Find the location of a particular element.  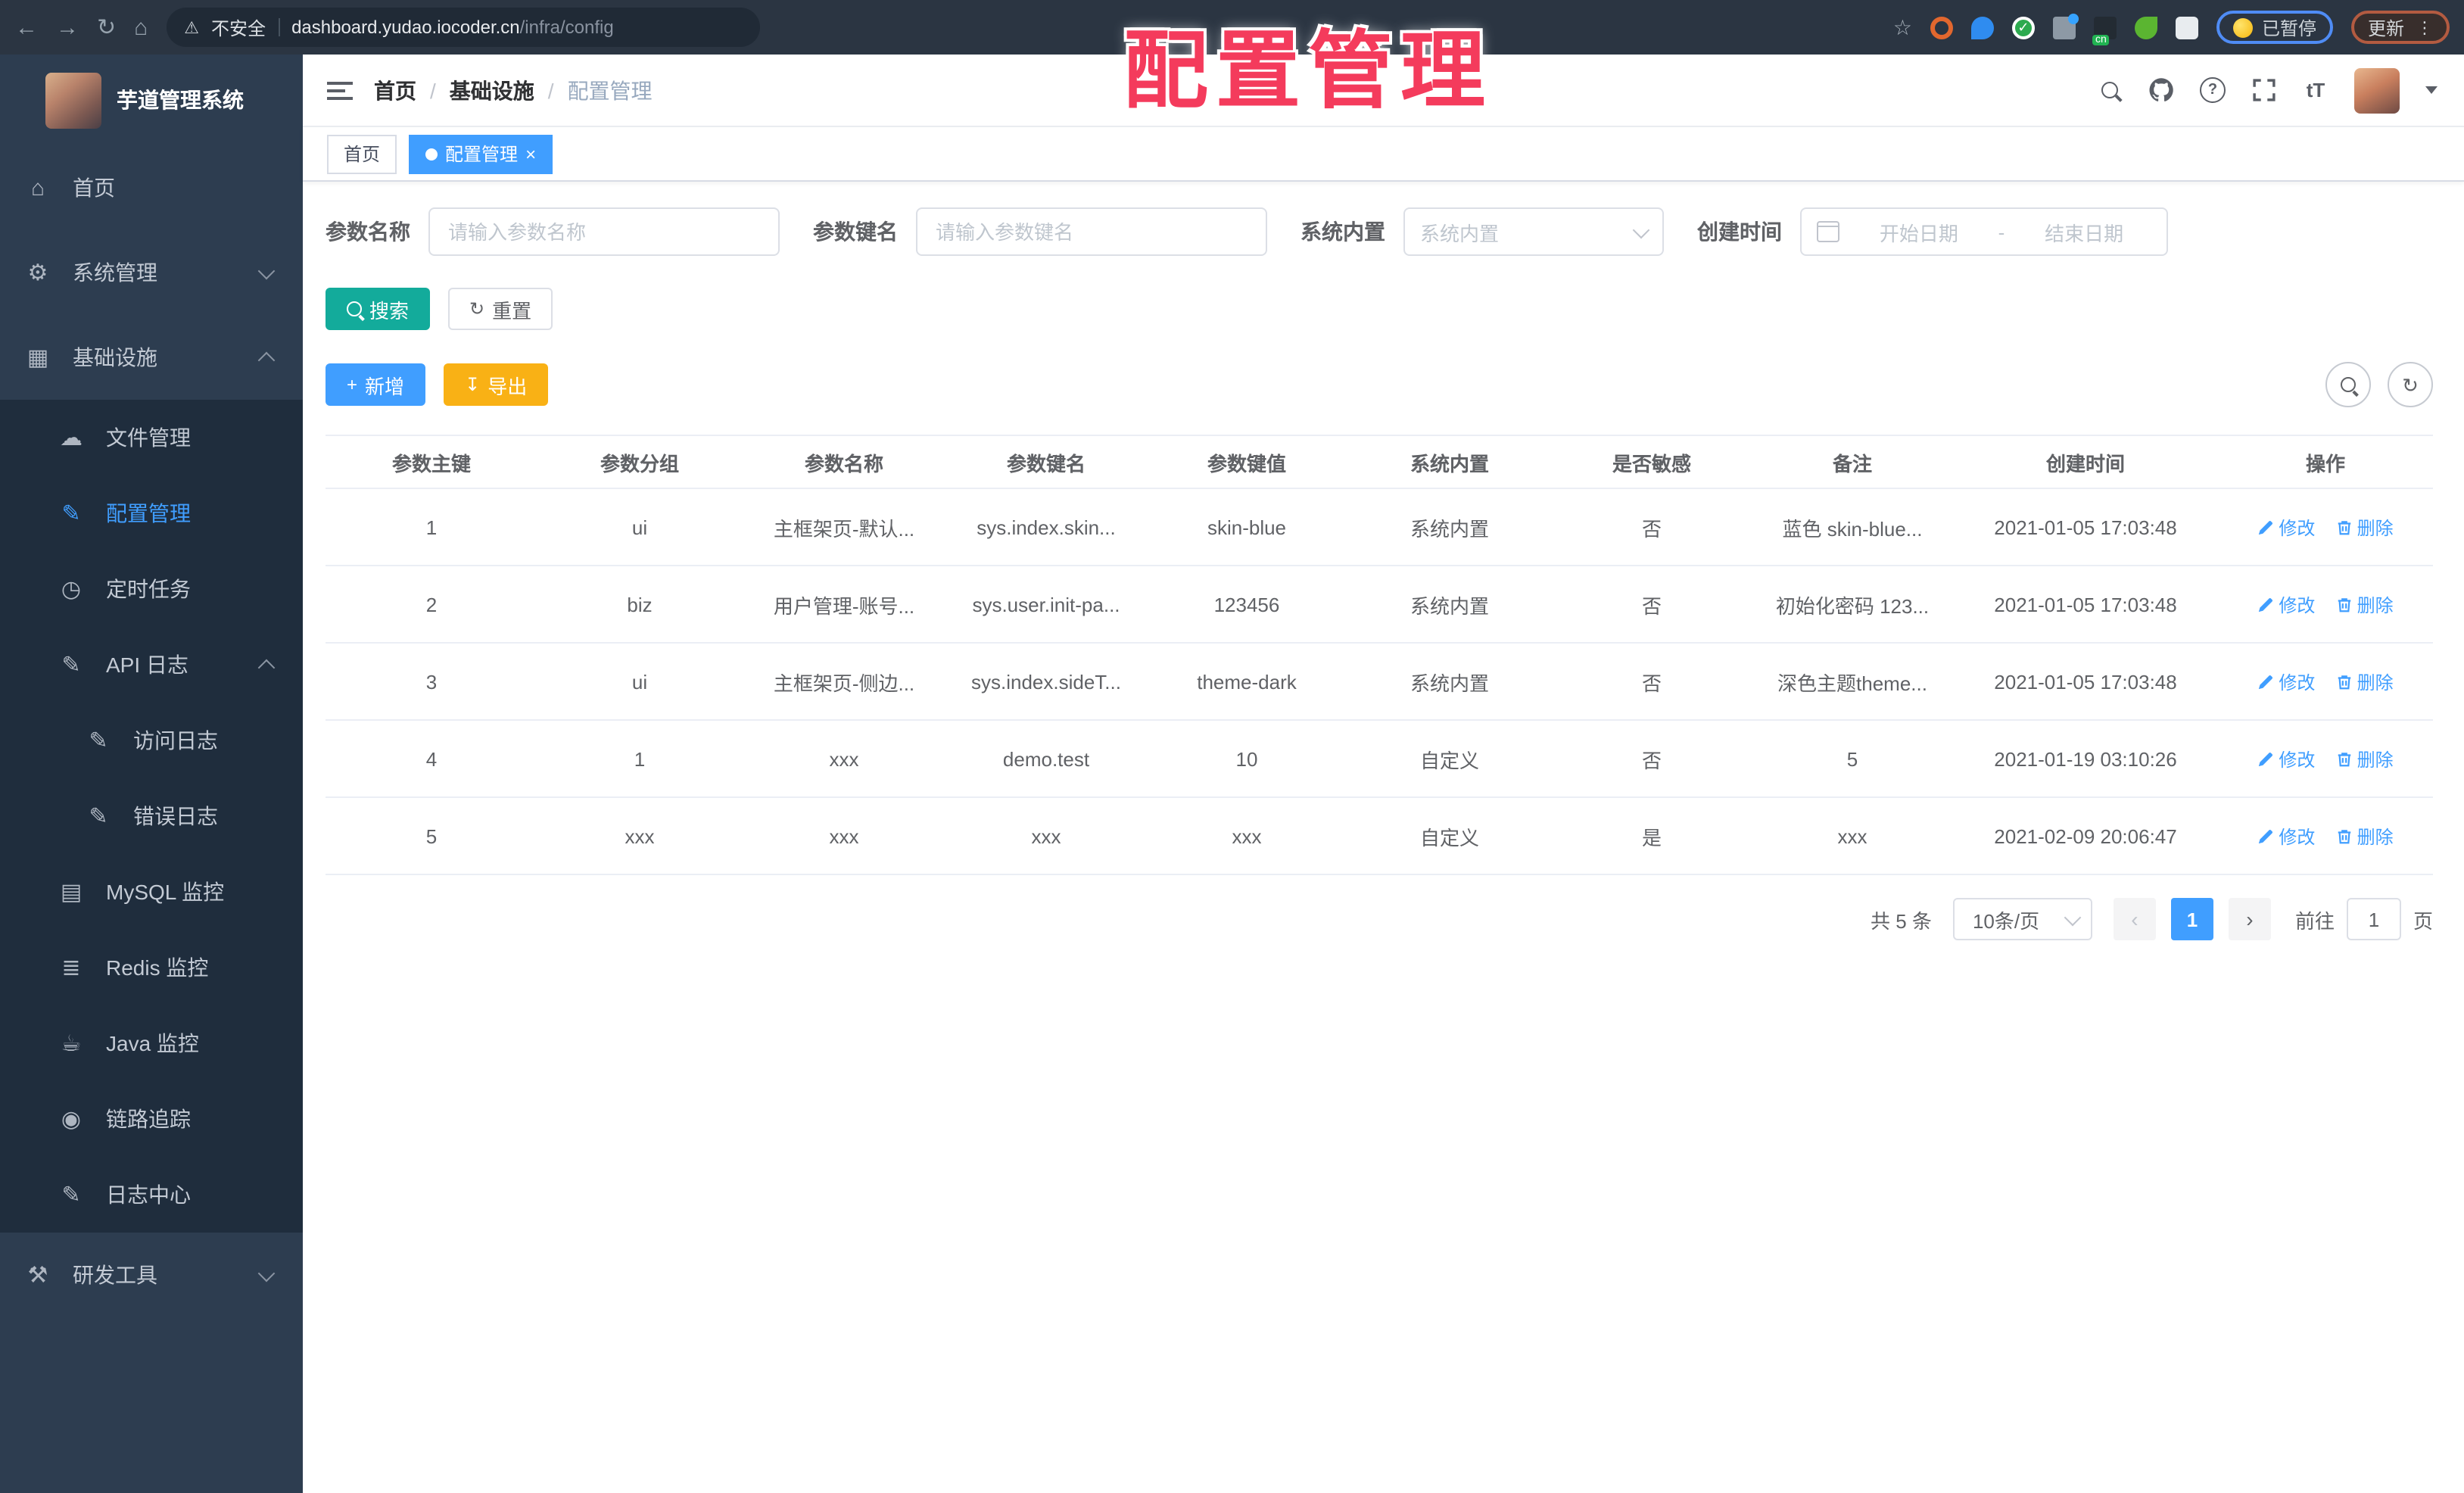

date-range-picker: 开始日期 - 结束日期 is located at coordinates (1984, 232).